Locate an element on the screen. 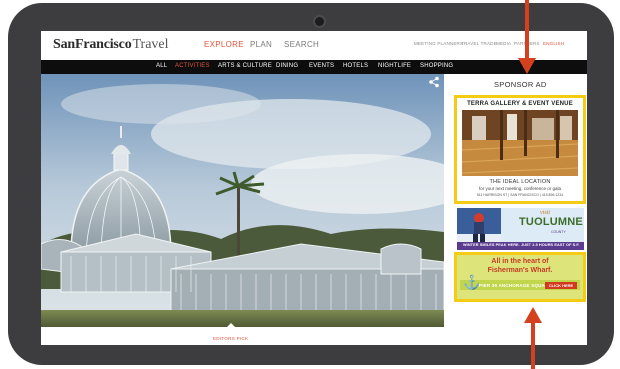 The image size is (620, 369). category-hotels: HOTELS is located at coordinates (355, 66).